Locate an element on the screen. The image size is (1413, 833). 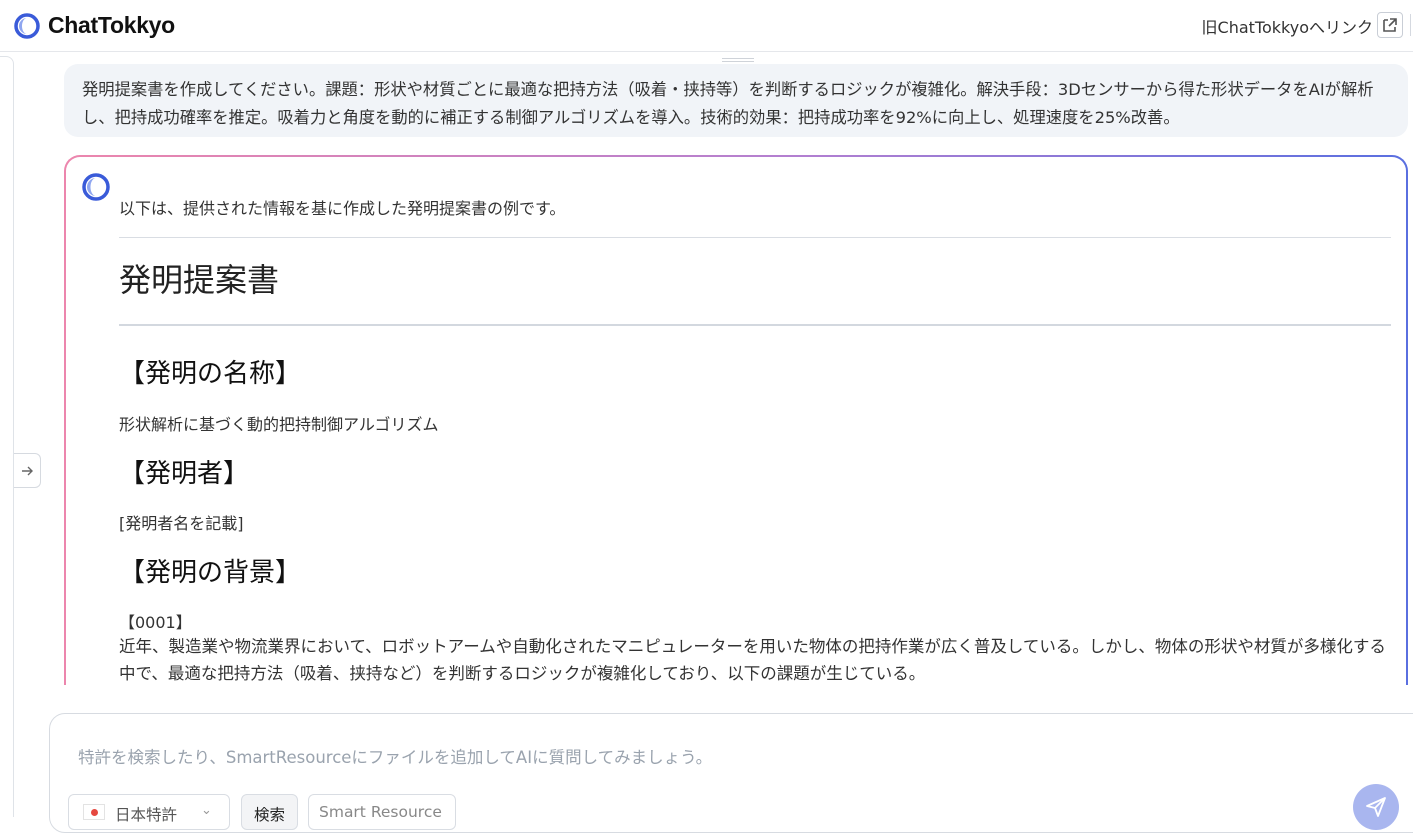
sidebar-collapsed is located at coordinates (7, 436).